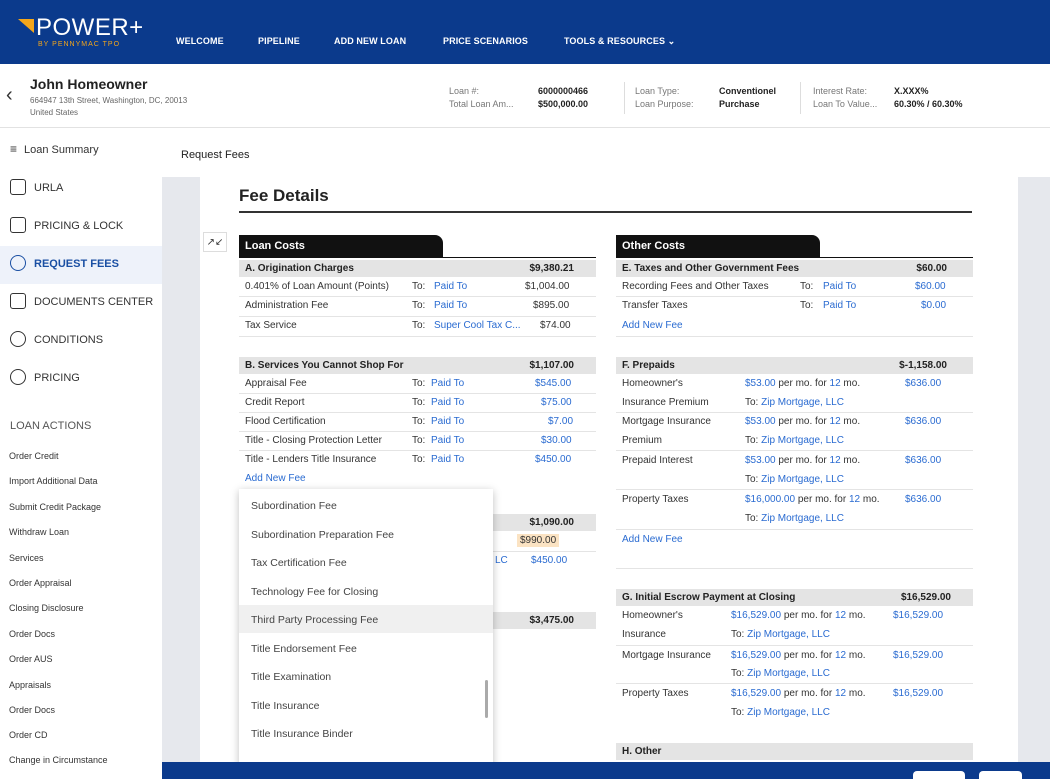 The height and width of the screenshot is (779, 1050). I want to click on loan-action-import-data: Import Additional Data, so click(53, 481).